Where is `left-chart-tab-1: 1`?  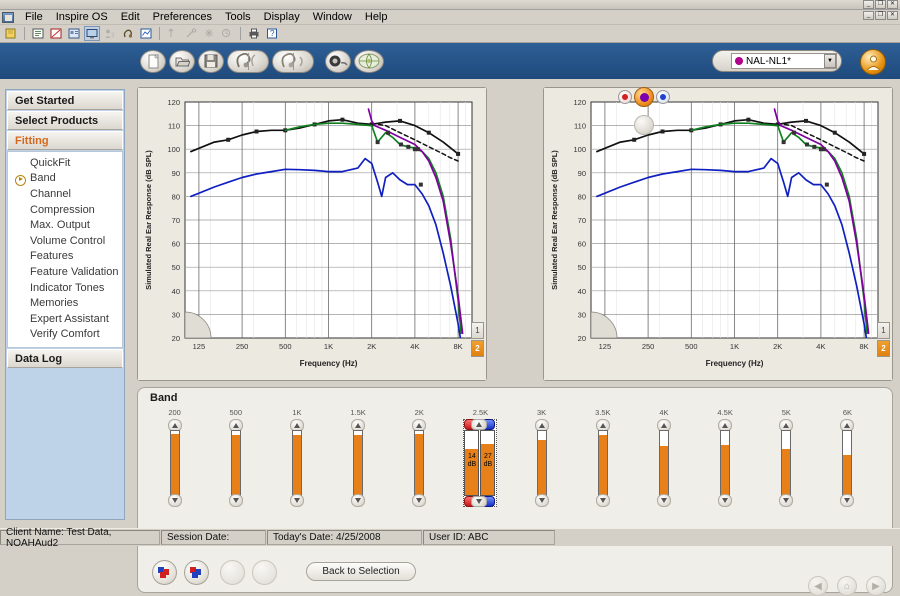 left-chart-tab-1: 1 is located at coordinates (477, 330).